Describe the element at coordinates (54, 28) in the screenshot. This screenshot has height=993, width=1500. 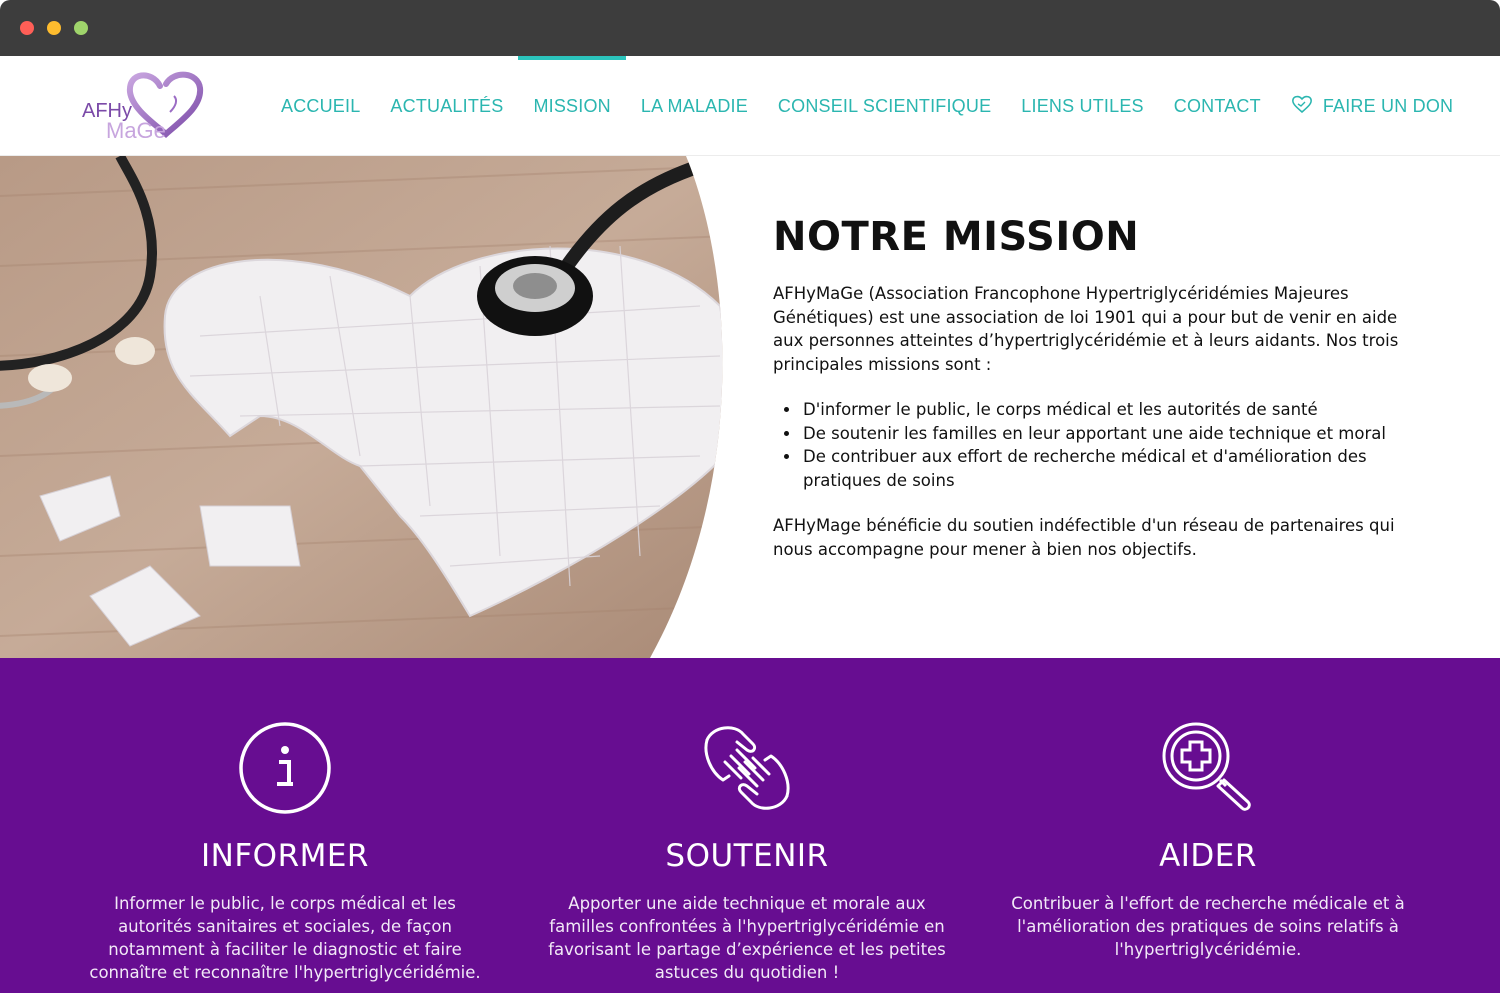
I see `minimize-window-button` at that location.